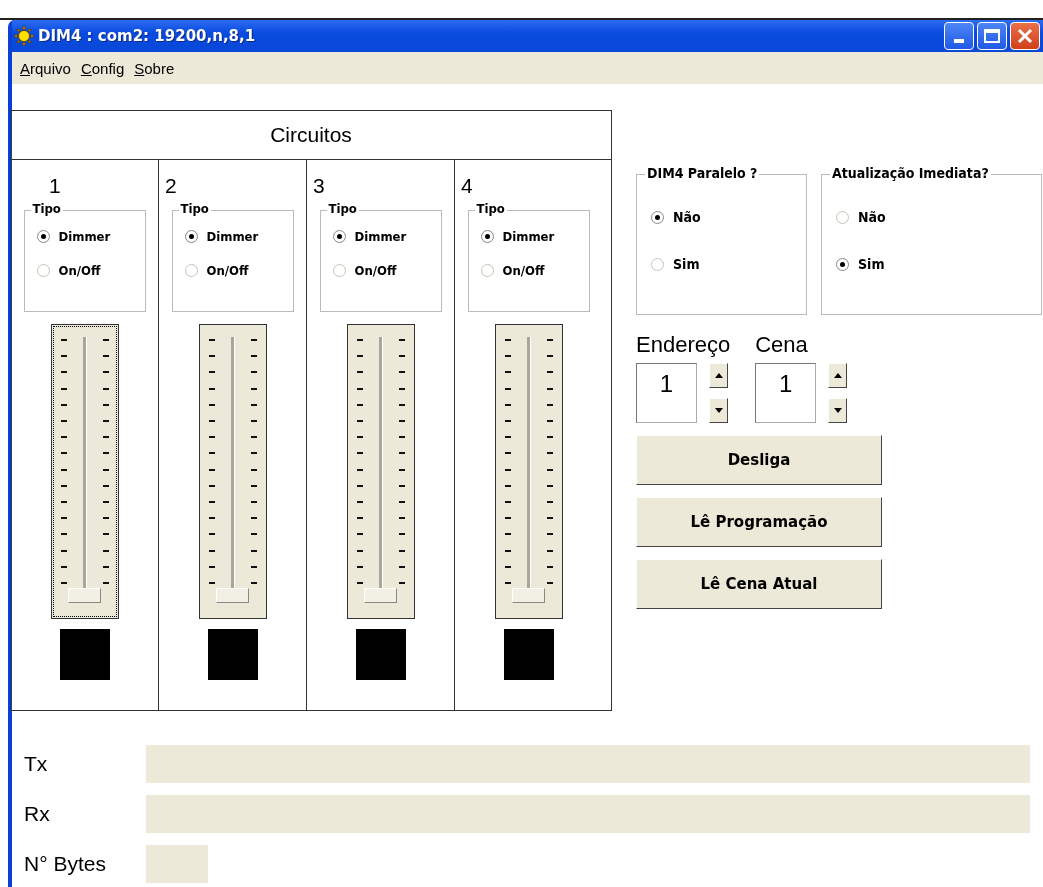  Describe the element at coordinates (55, 186) in the screenshot. I see `channel-number: 1` at that location.